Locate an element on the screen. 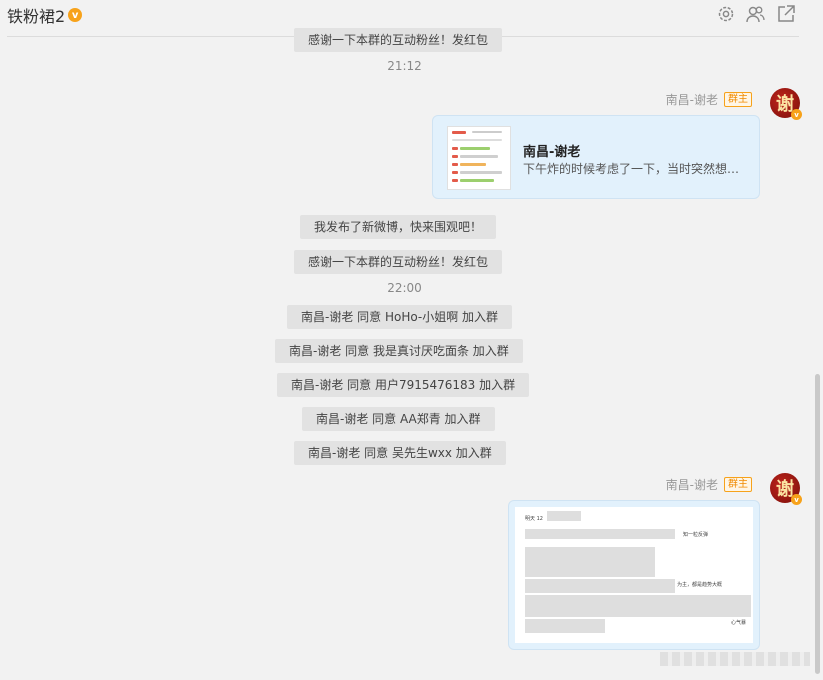  image-content: 明天 12 知一粒反弹 为主，都是趋势大概 心气暴 is located at coordinates (634, 575).